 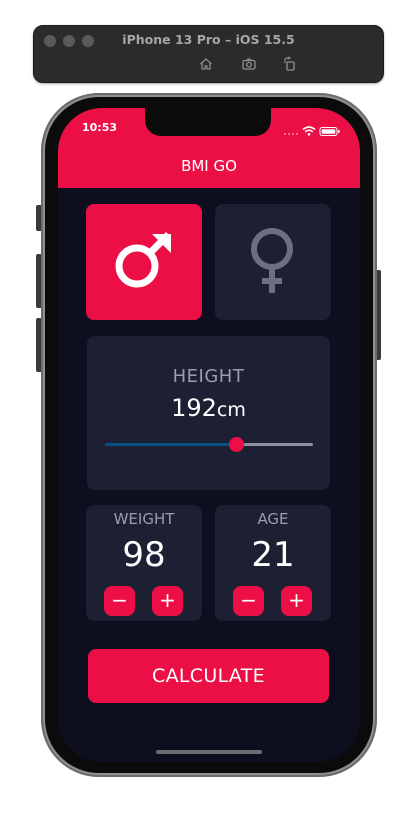 I want to click on height-value: 192cm, so click(x=208, y=408).